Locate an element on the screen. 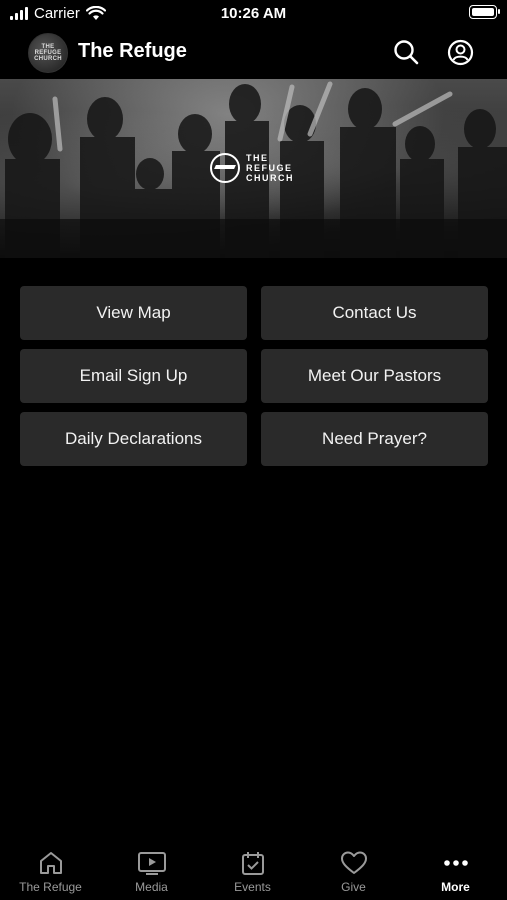 Image resolution: width=507 pixels, height=900 pixels. church-logo: THE REFUGE CHURCH is located at coordinates (48, 53).